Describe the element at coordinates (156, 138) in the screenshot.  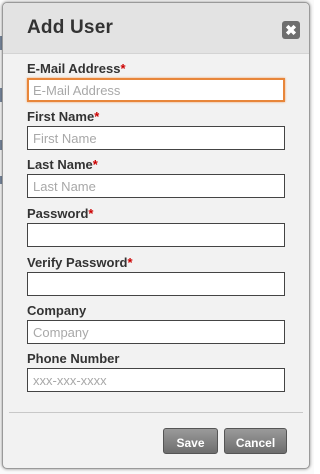
I see `first-name-input` at that location.